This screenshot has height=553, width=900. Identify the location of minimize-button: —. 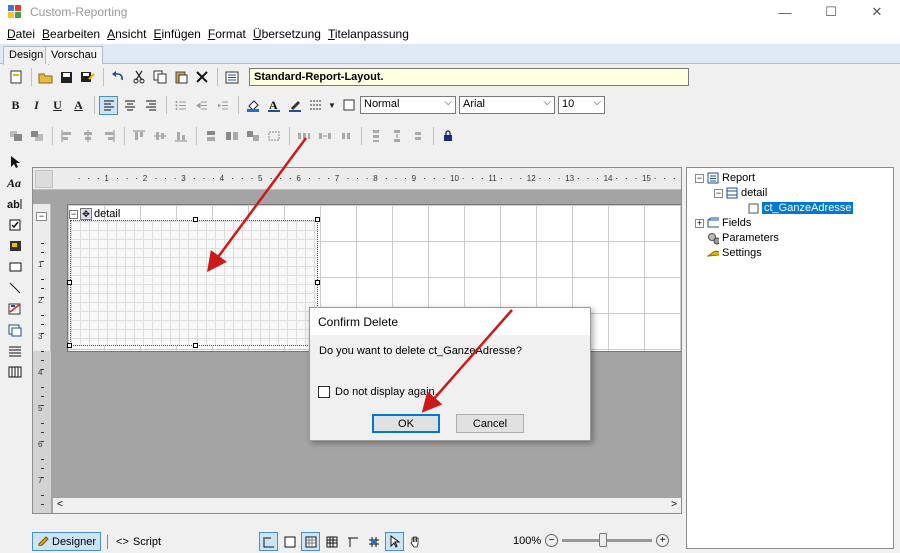
(785, 12).